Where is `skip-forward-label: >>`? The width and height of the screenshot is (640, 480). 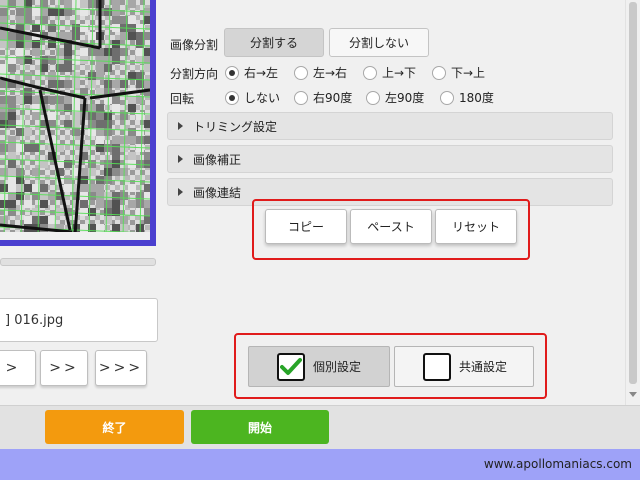 skip-forward-label: >> is located at coordinates (64, 368).